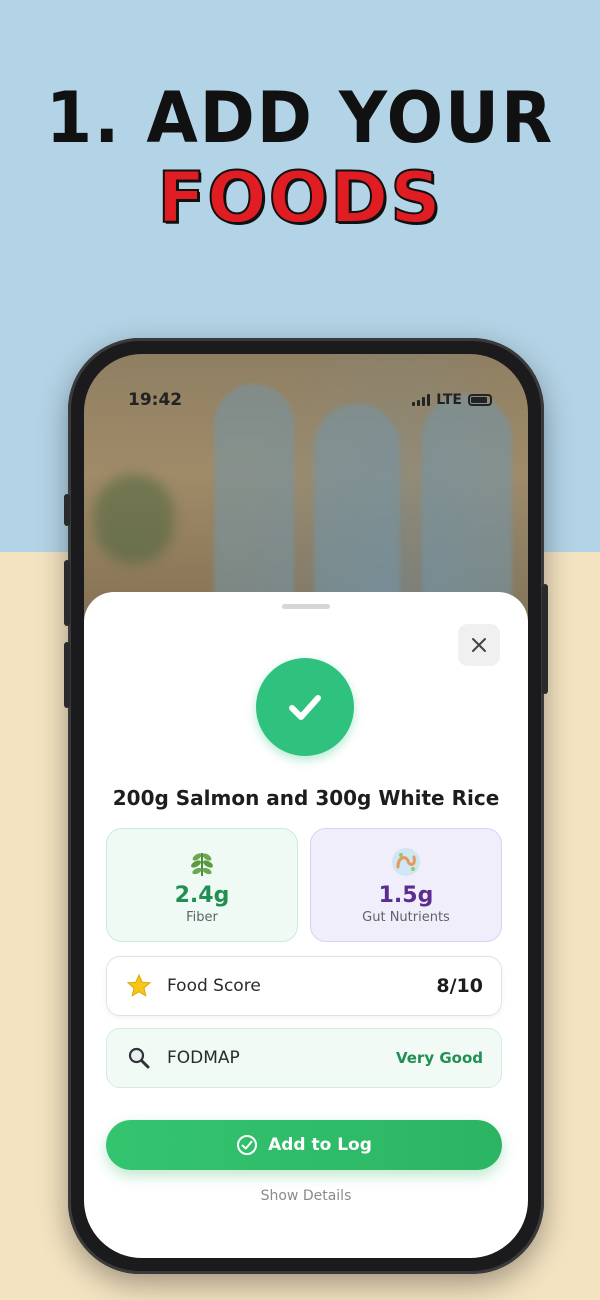 Image resolution: width=600 pixels, height=1300 pixels. What do you see at coordinates (202, 917) in the screenshot?
I see `fiber-label: Fiber` at bounding box center [202, 917].